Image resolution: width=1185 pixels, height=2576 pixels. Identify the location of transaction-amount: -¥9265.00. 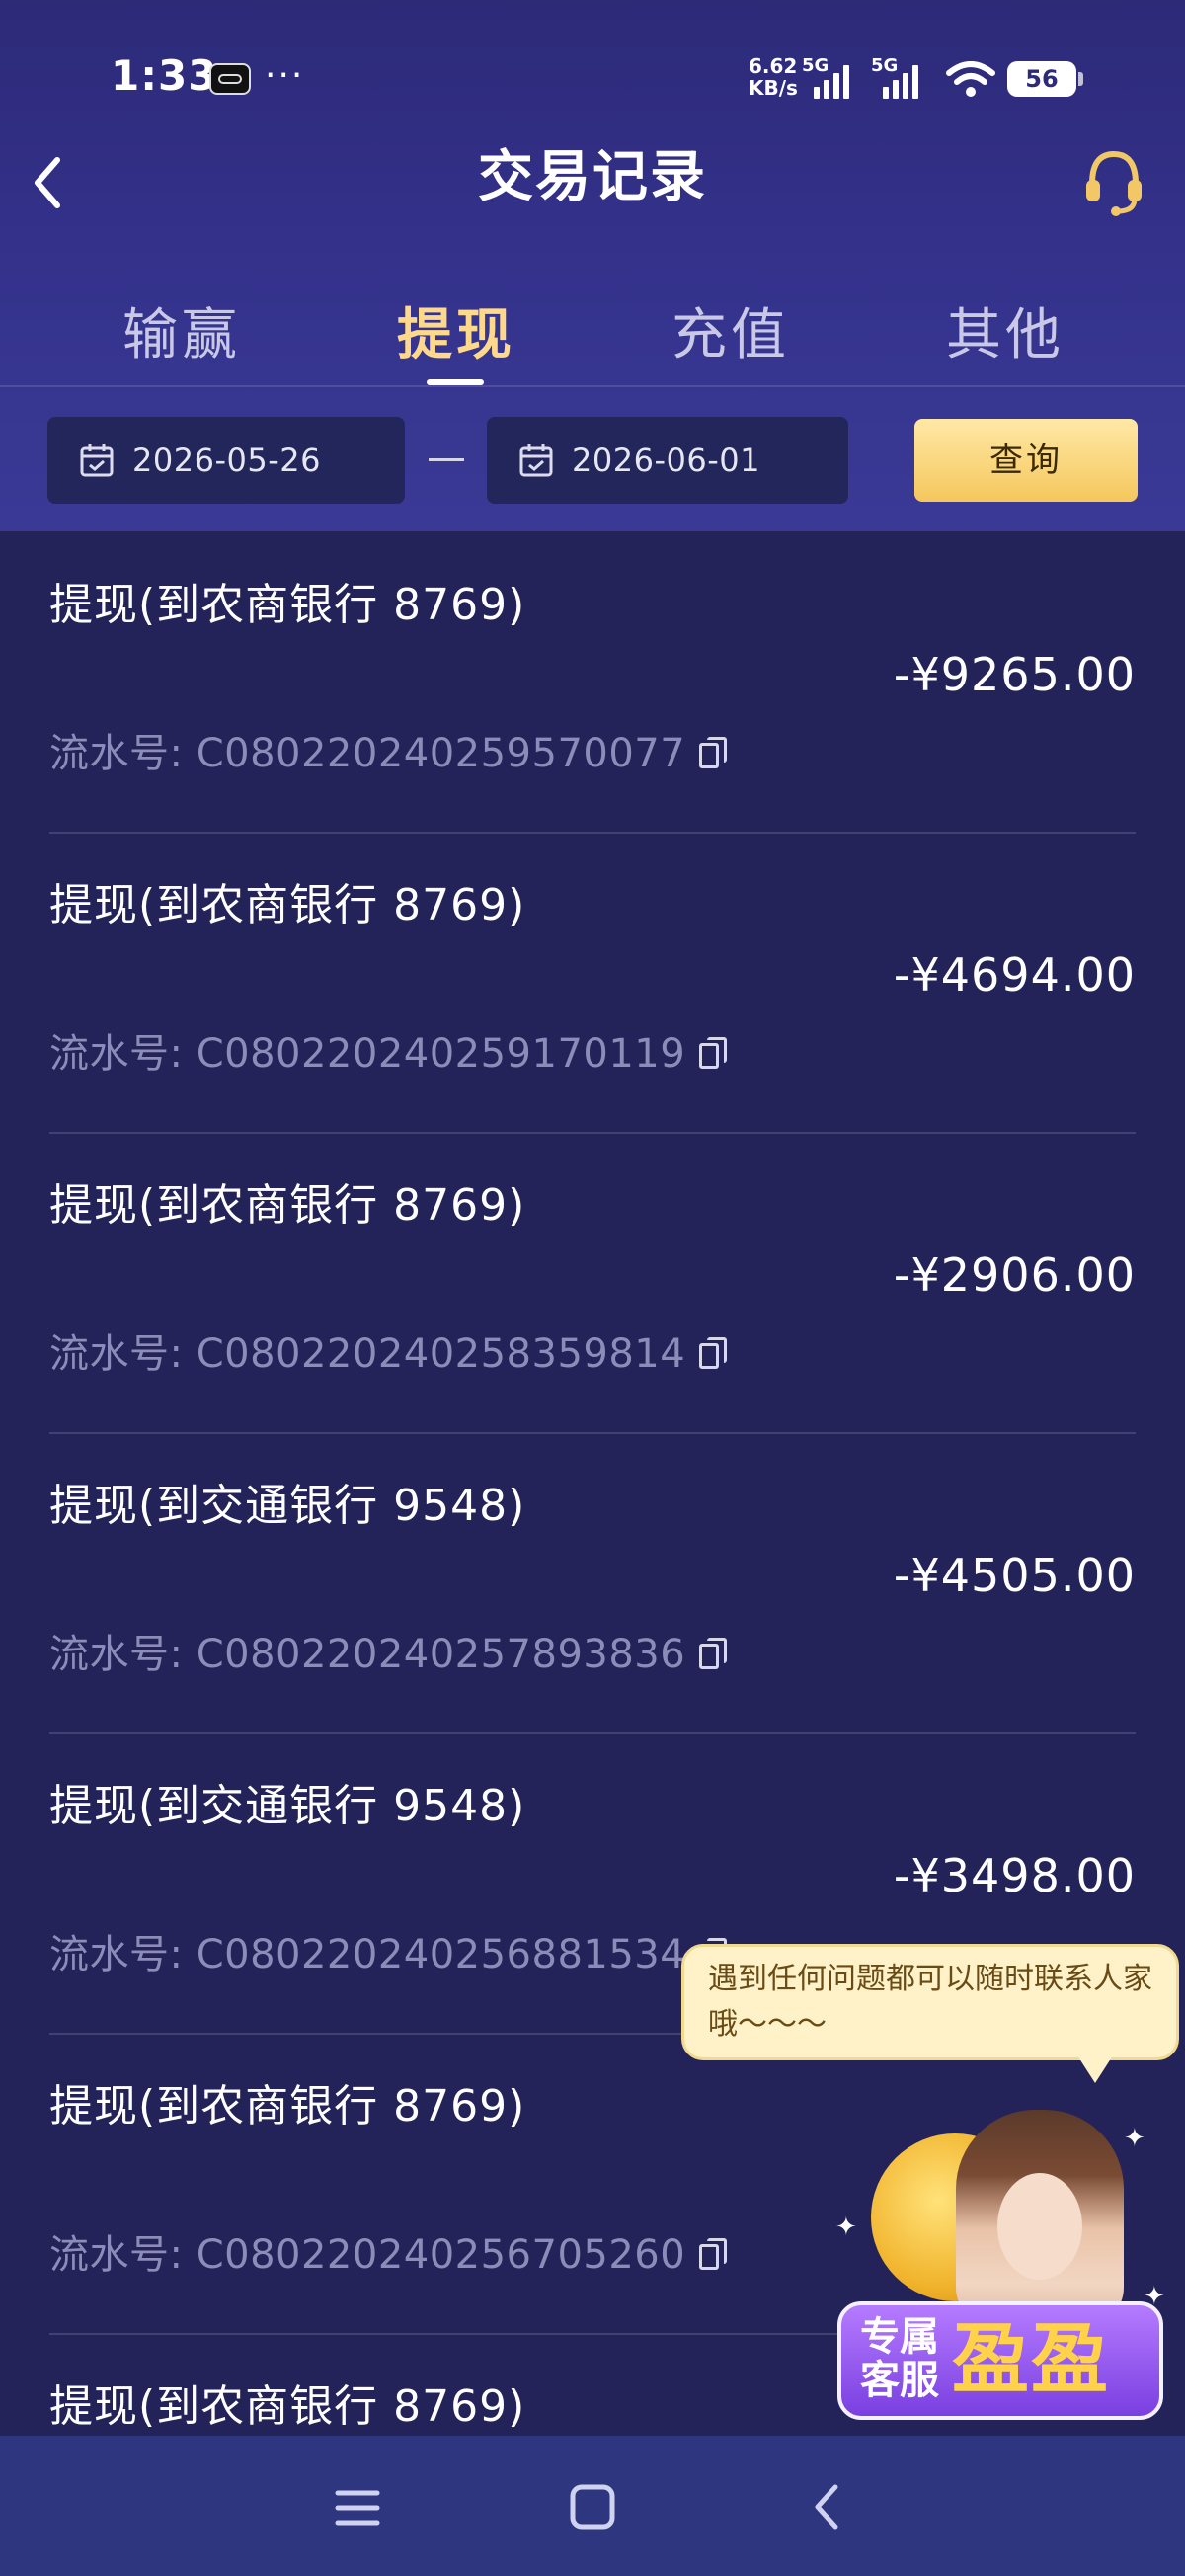
(1015, 674).